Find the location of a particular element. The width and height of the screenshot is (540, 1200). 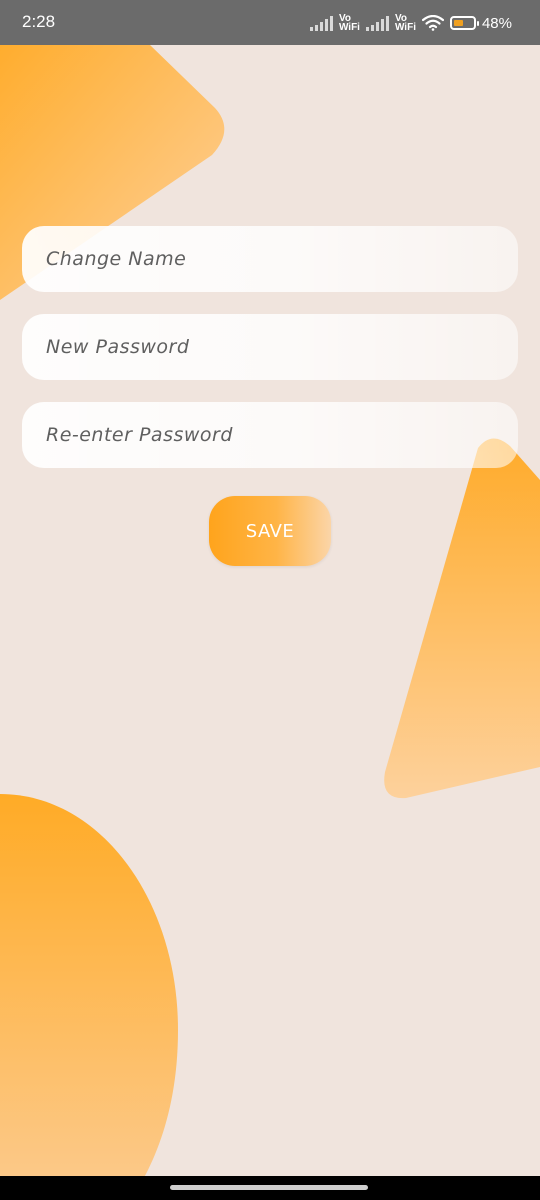

status-bar: 2:28 Vo WiFi Vo WiFi 48% is located at coordinates (270, 22).